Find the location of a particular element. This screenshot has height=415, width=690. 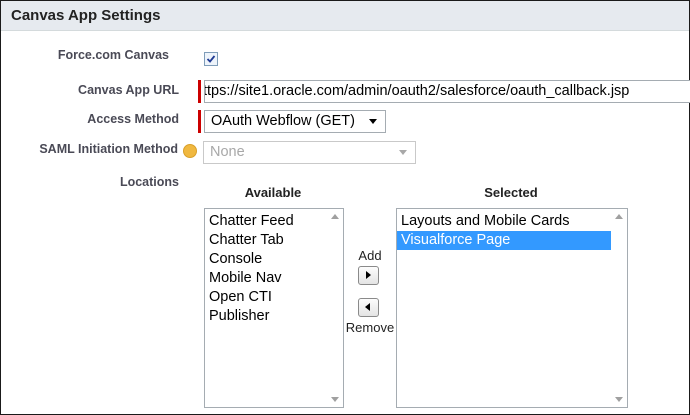

access-method-select: OAuth Webflow (GET) is located at coordinates (295, 121).